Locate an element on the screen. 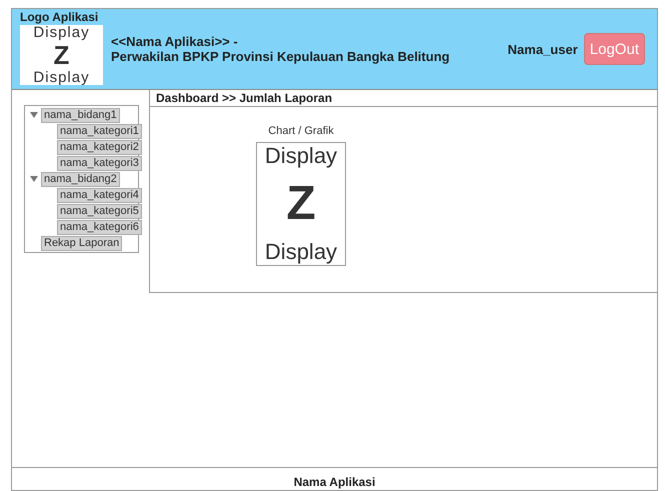 The width and height of the screenshot is (665, 491). tree-item: nama_bidang1 is located at coordinates (80, 115).